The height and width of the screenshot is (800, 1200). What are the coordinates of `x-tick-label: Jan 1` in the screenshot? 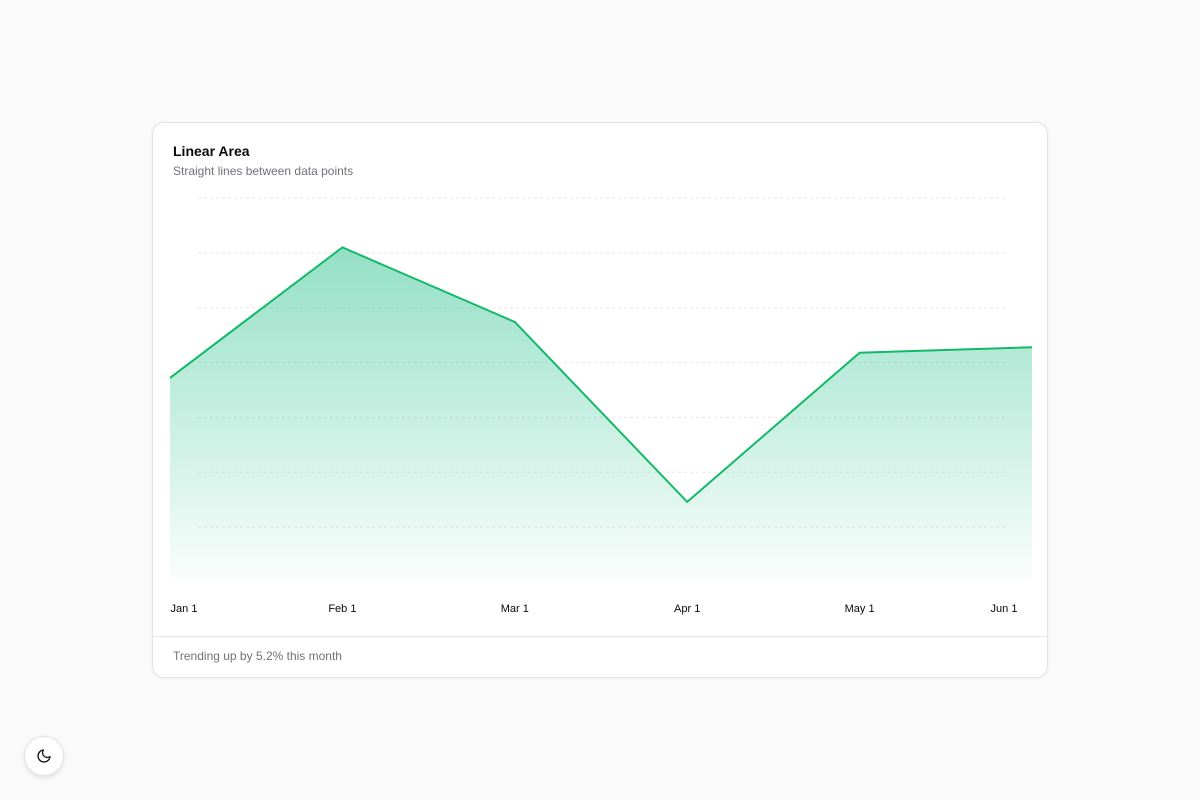 It's located at (184, 609).